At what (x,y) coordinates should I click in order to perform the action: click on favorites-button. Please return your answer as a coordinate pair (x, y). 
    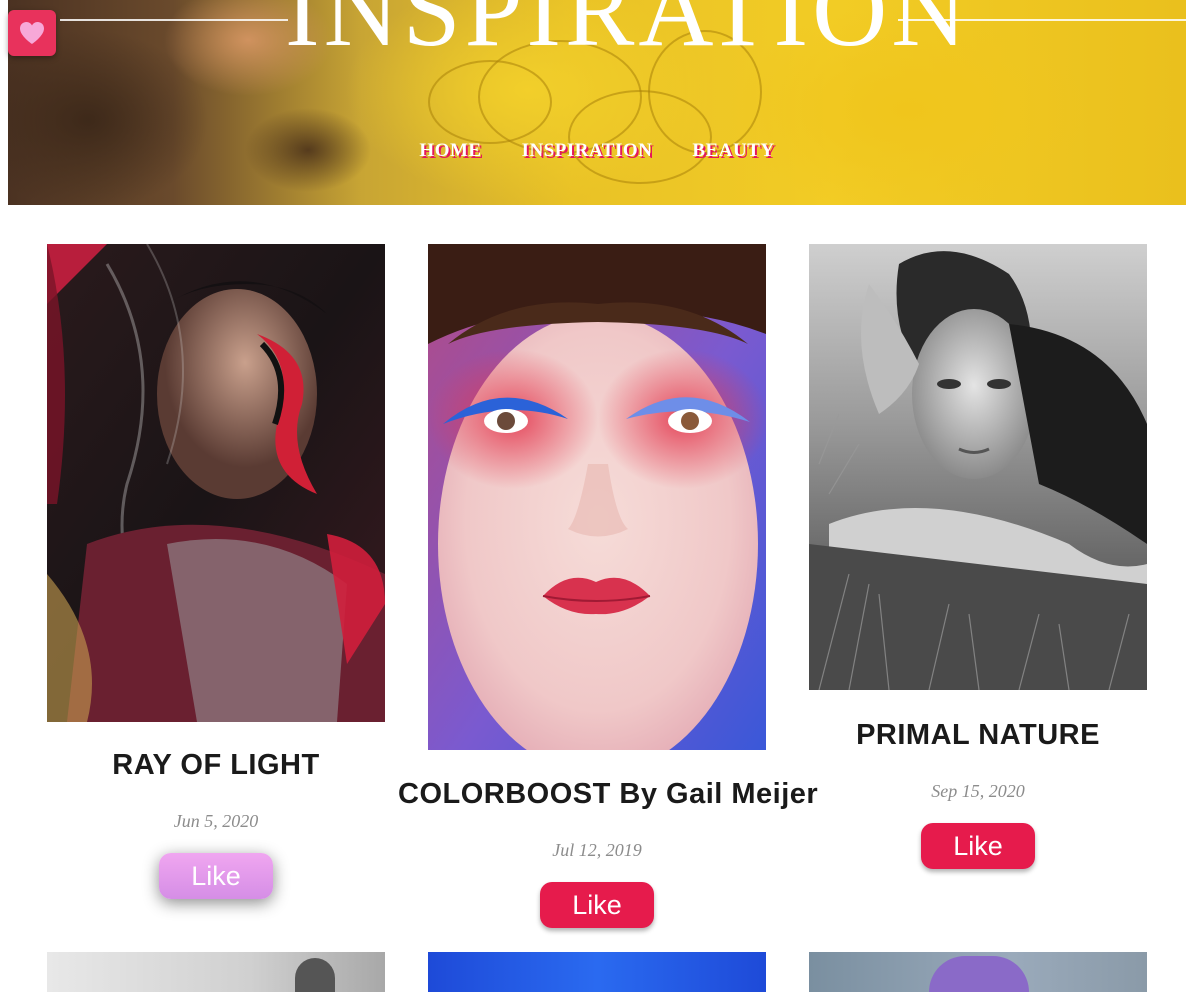
    Looking at the image, I should click on (32, 33).